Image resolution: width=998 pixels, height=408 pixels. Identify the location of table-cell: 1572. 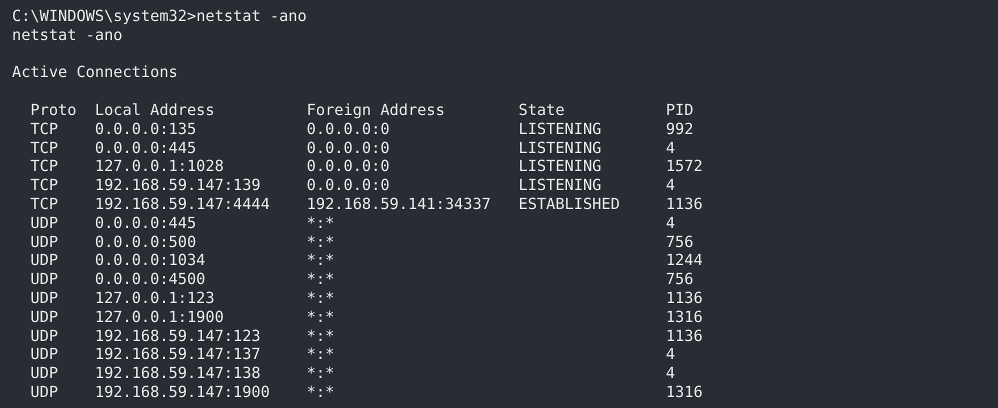
(684, 166).